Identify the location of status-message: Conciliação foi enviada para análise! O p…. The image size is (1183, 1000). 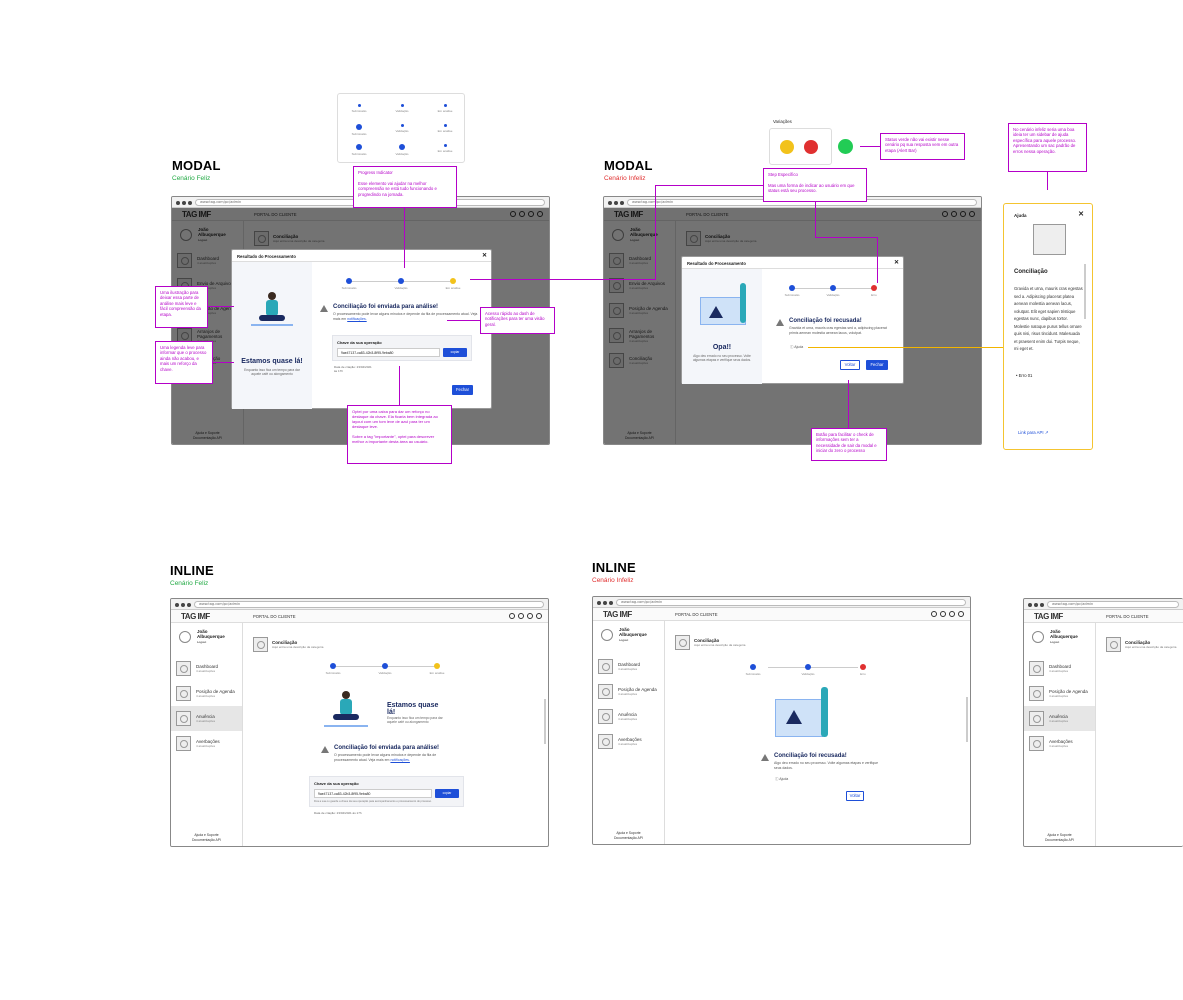
(391, 753).